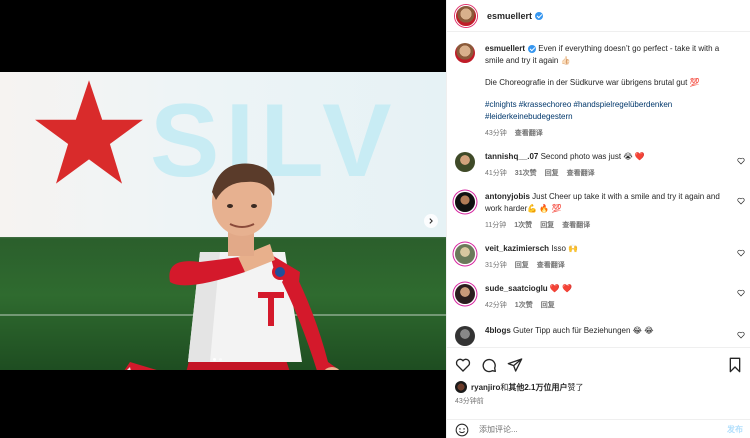 This screenshot has width=750, height=438. I want to click on comment-input, so click(579, 429).